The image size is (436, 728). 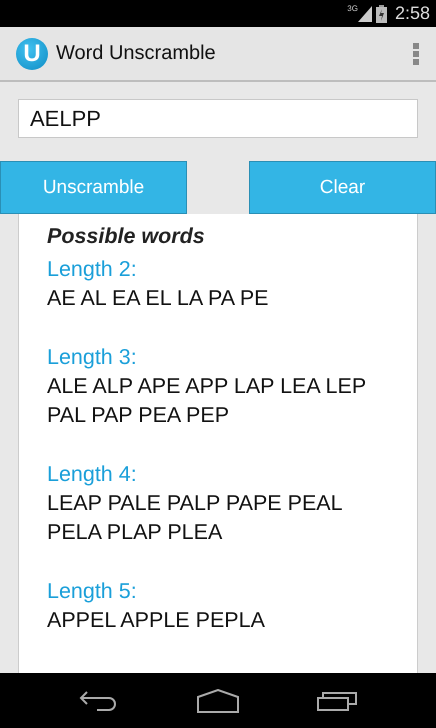 I want to click on length-heading: Length 5:, so click(x=92, y=591).